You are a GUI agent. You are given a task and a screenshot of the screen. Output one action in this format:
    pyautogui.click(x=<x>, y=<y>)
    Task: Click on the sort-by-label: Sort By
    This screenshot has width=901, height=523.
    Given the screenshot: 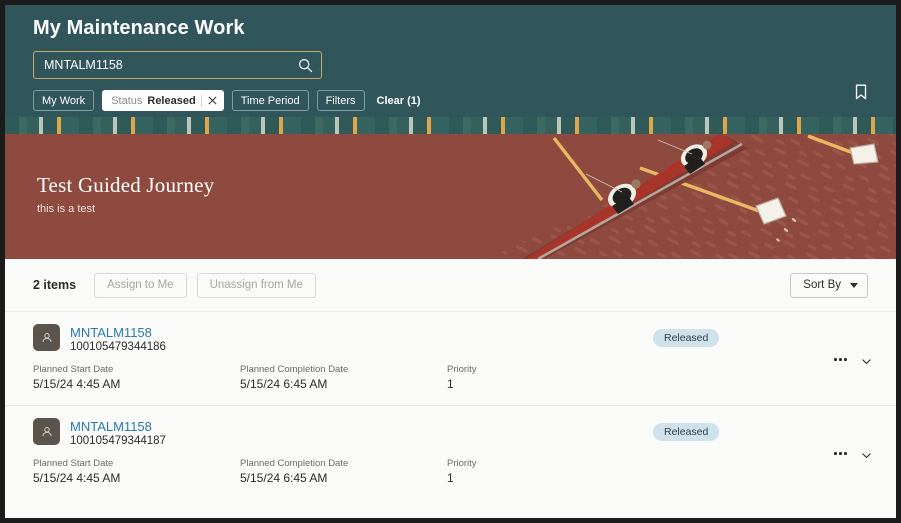 What is the action you would take?
    pyautogui.click(x=822, y=285)
    